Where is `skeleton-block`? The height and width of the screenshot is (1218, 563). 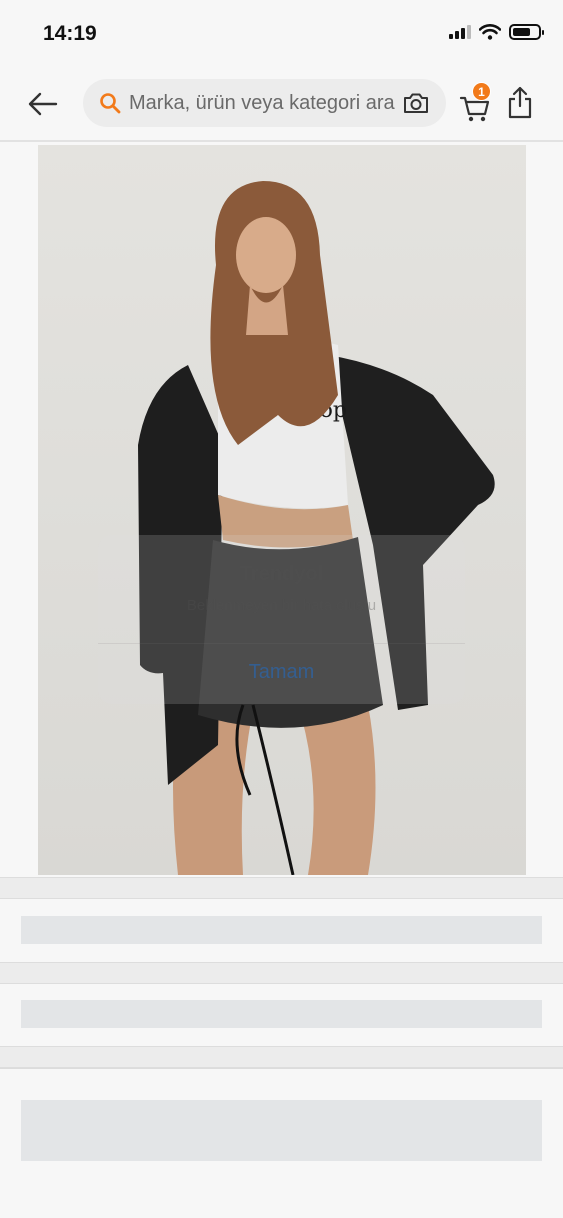
skeleton-block is located at coordinates (281, 1130).